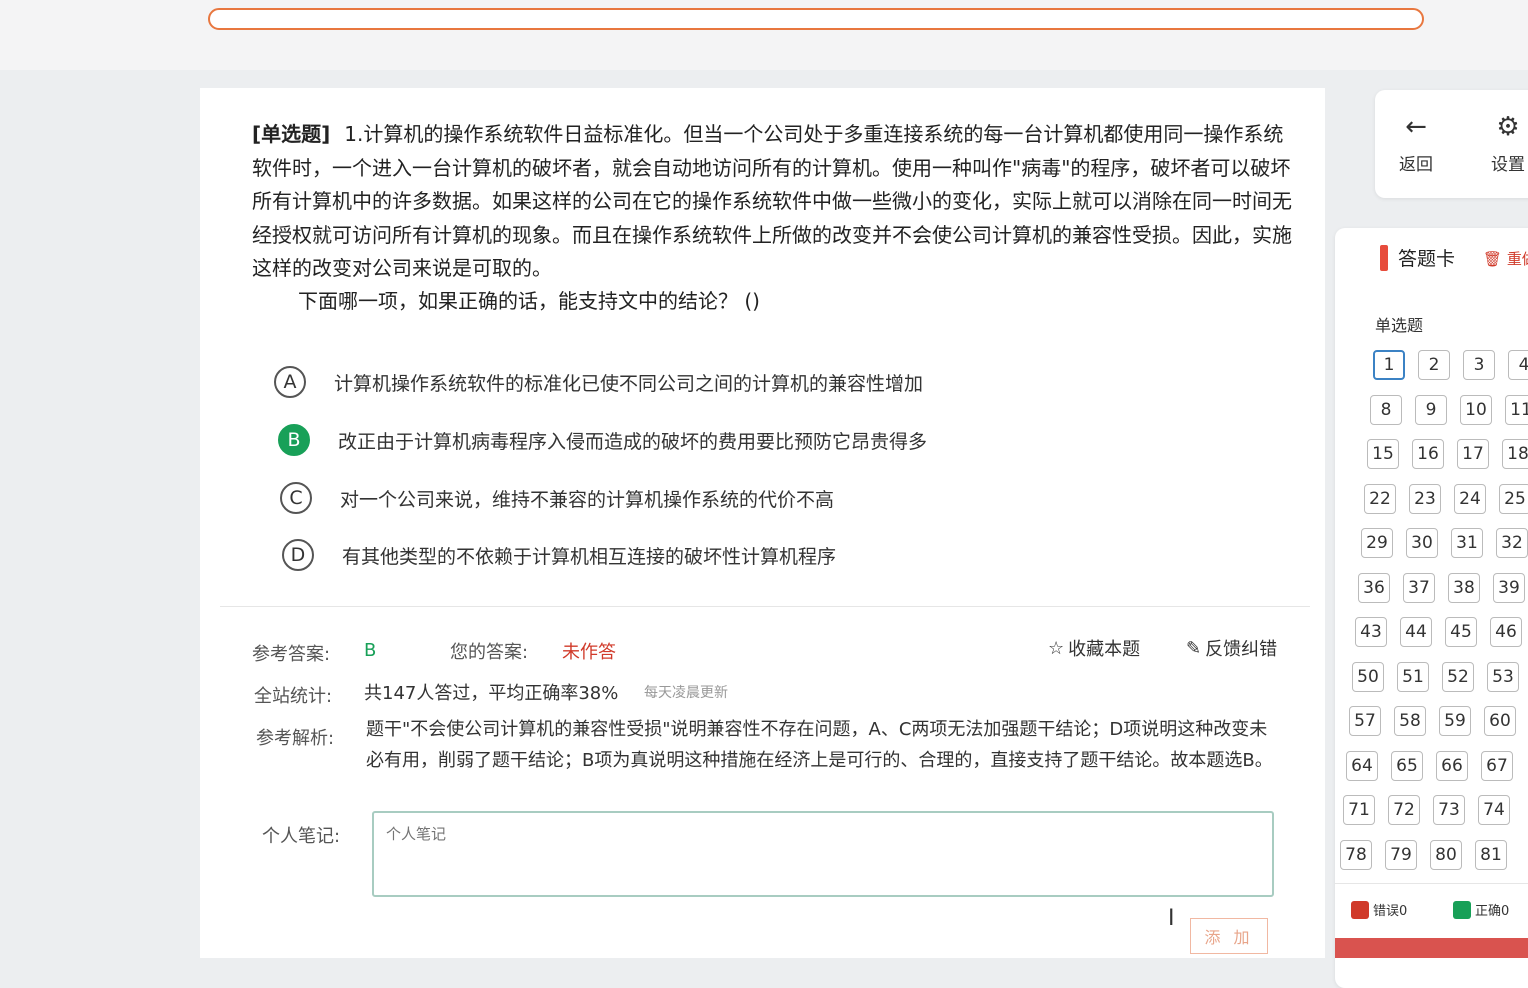 This screenshot has height=988, width=1528. What do you see at coordinates (1362, 765) in the screenshot?
I see `question-number-64: 64` at bounding box center [1362, 765].